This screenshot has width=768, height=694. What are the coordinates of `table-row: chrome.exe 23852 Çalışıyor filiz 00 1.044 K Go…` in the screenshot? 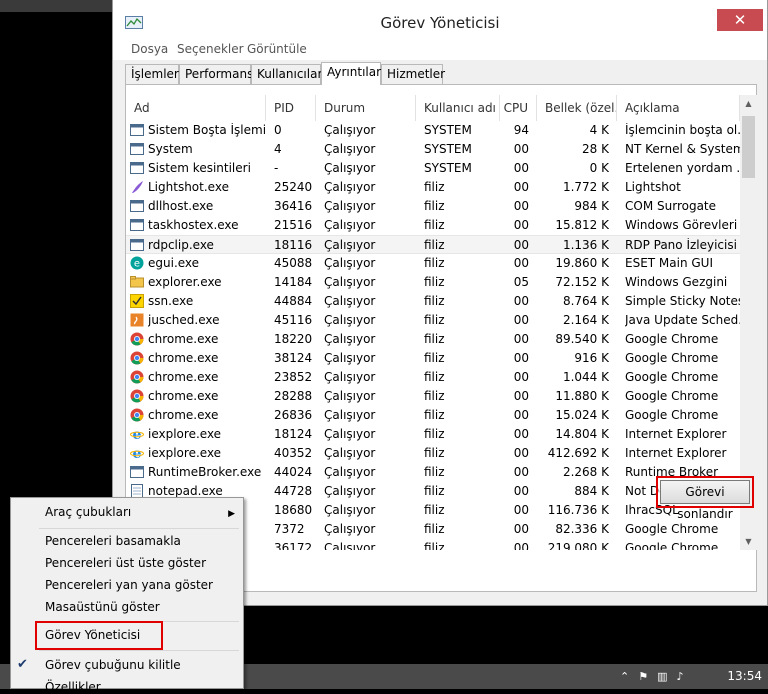 It's located at (435, 377).